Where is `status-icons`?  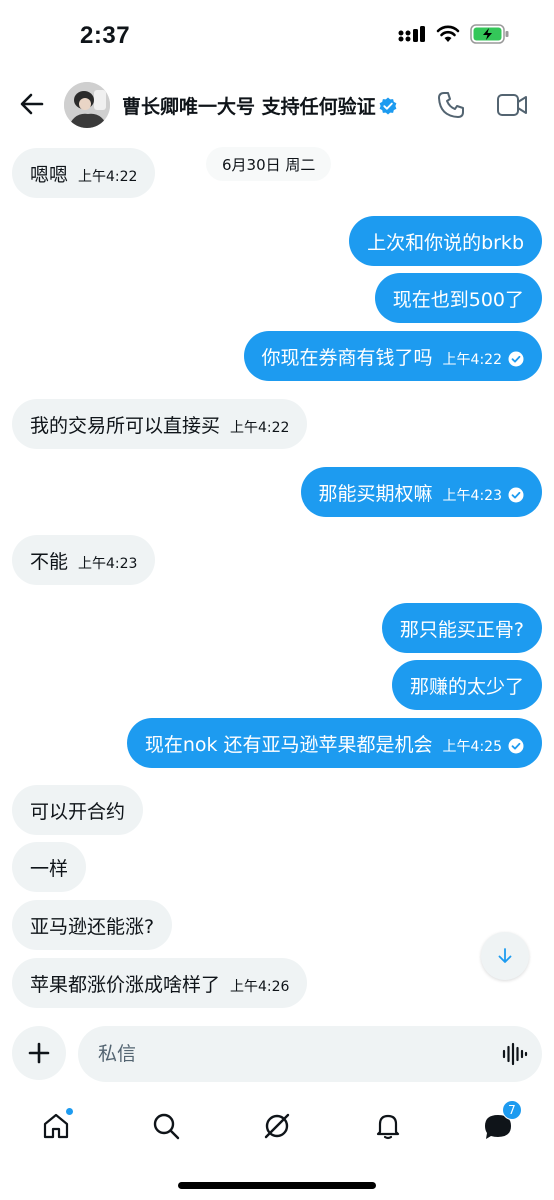 status-icons is located at coordinates (454, 34).